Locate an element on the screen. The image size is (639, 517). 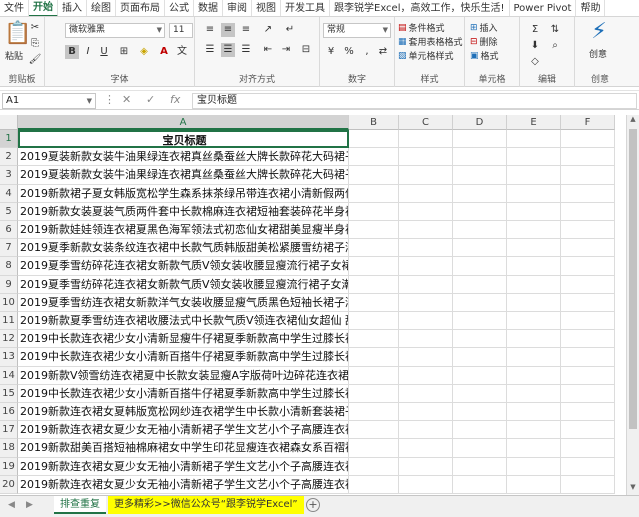
align-center-icon: ☰ is located at coordinates (228, 50).